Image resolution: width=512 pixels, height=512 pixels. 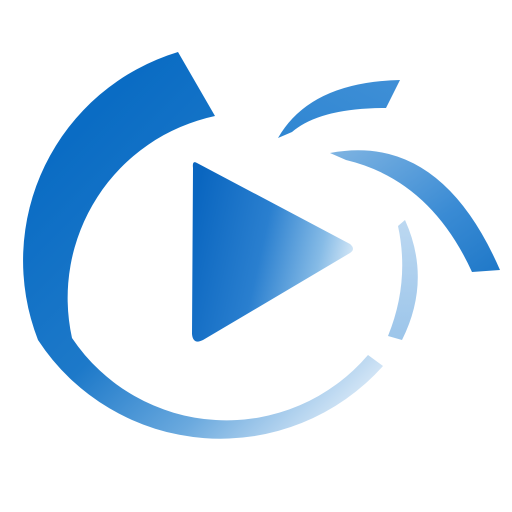 I want to click on play-triangle-icon, so click(x=272, y=252).